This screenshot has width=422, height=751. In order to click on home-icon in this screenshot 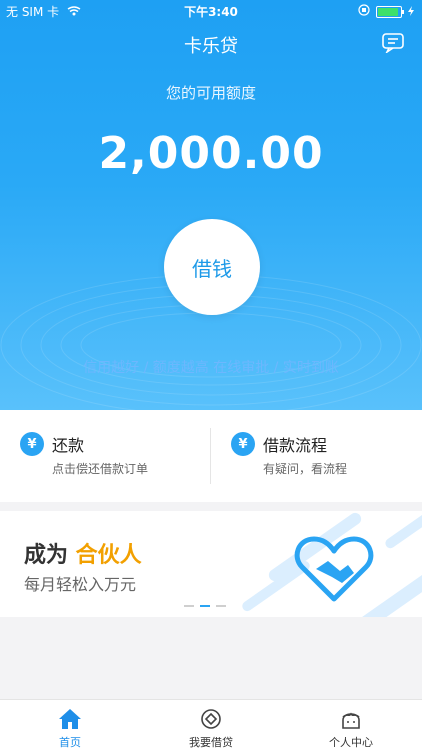, I will do `click(70, 719)`.